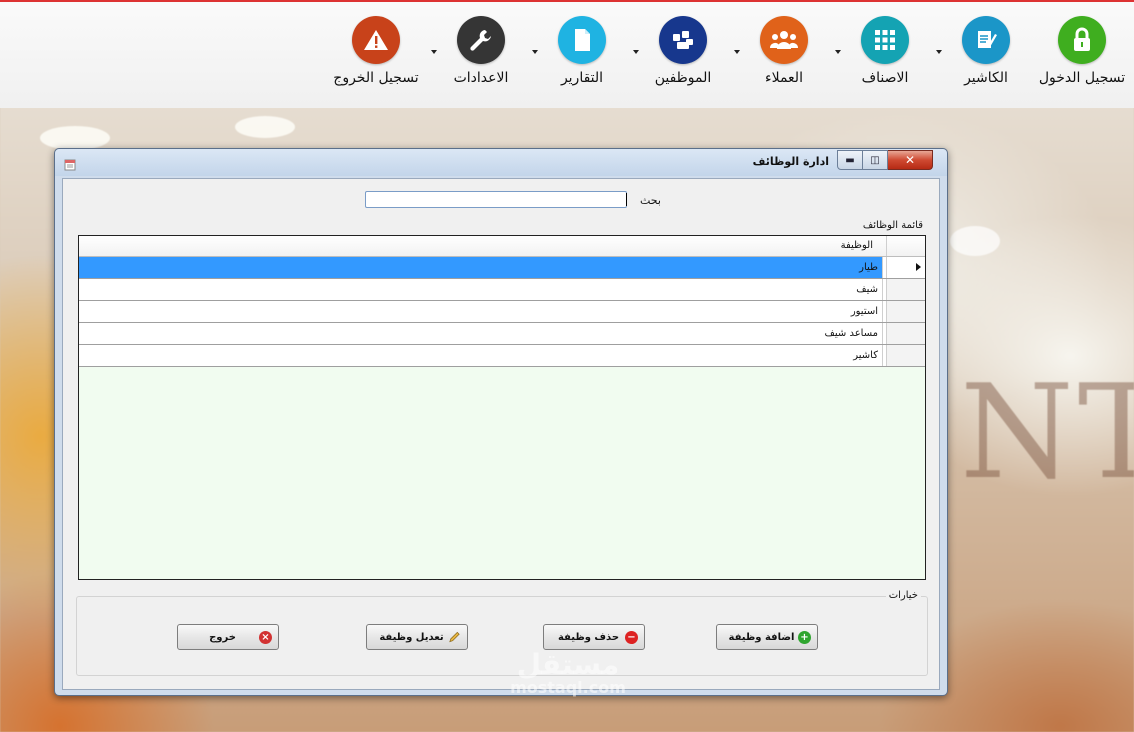 The width and height of the screenshot is (1134, 732). I want to click on search-label: بحث, so click(650, 200).